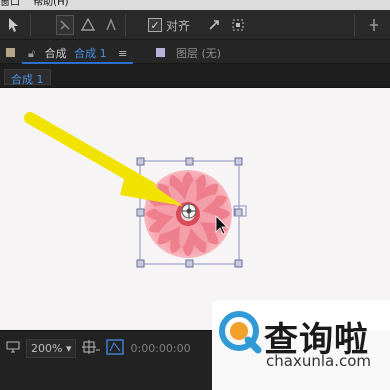  I want to click on menu-item-window: 窗口, so click(10, 4).